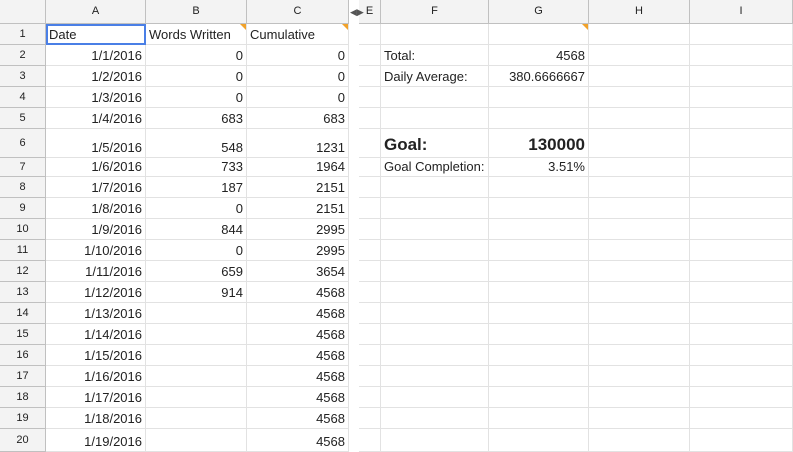  I want to click on goal-completion-label: Goal Completion:, so click(435, 167).